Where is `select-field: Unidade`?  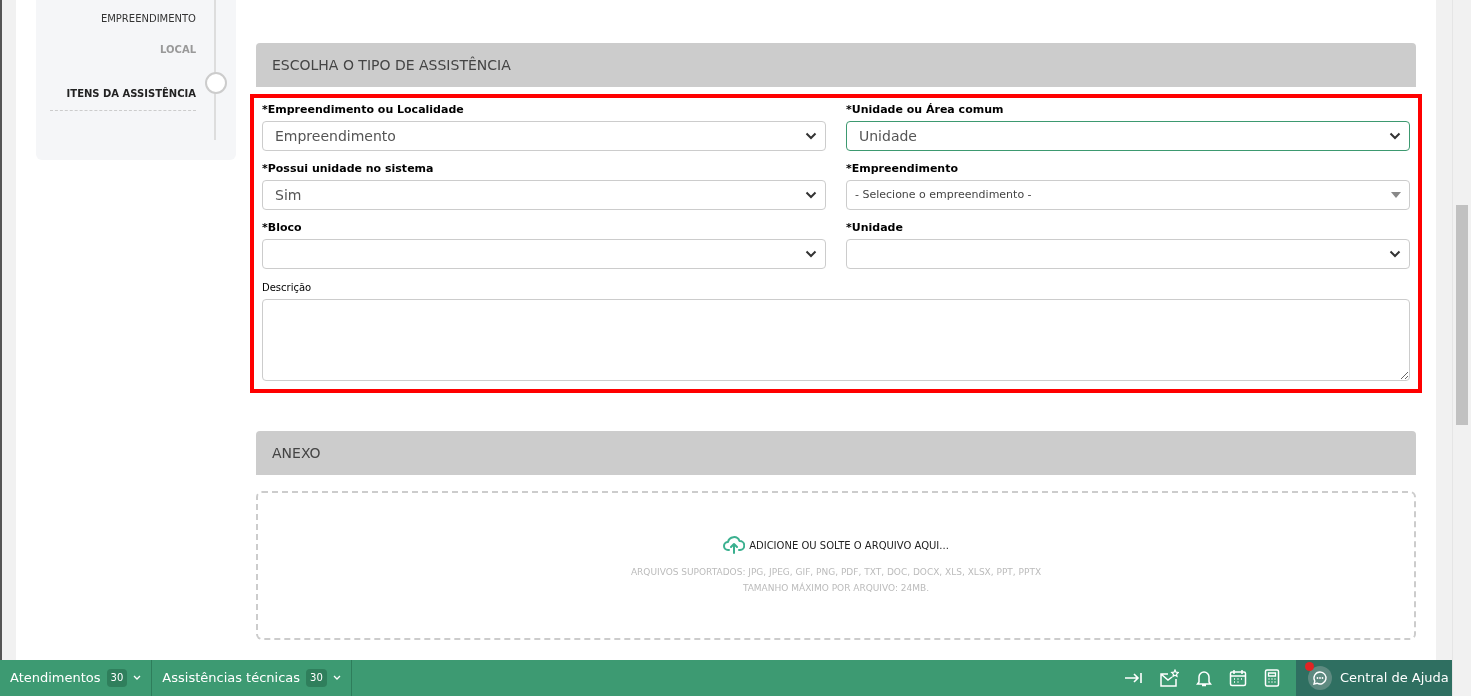 select-field: Unidade is located at coordinates (1128, 136).